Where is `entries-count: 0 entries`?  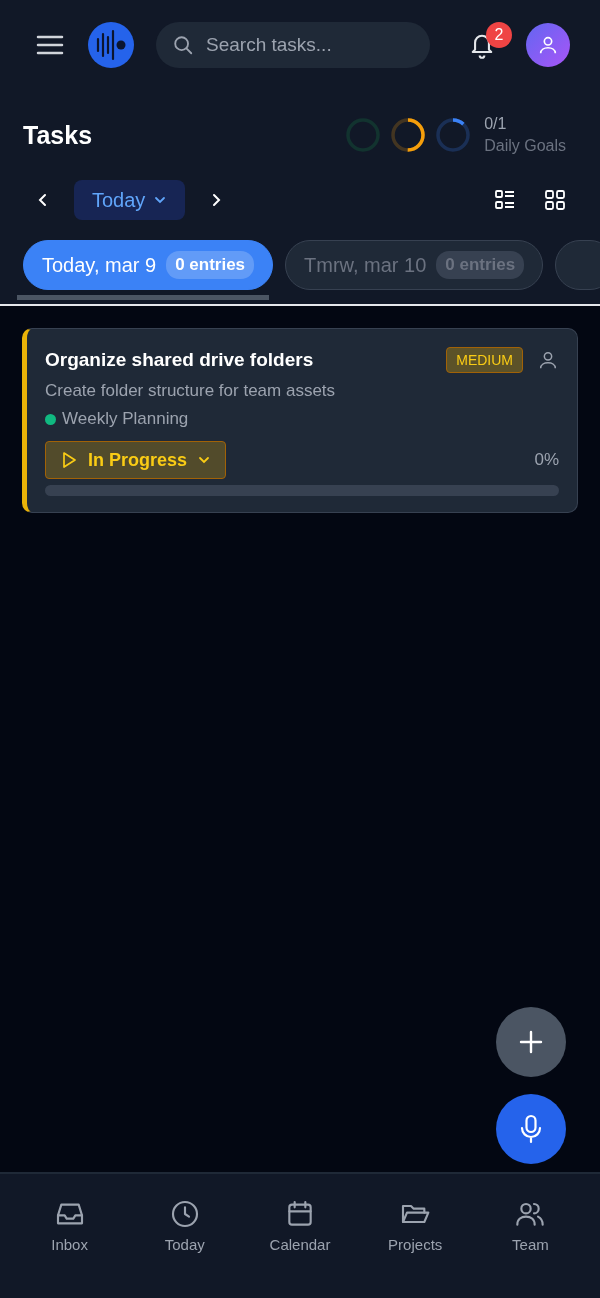 entries-count: 0 entries is located at coordinates (210, 265).